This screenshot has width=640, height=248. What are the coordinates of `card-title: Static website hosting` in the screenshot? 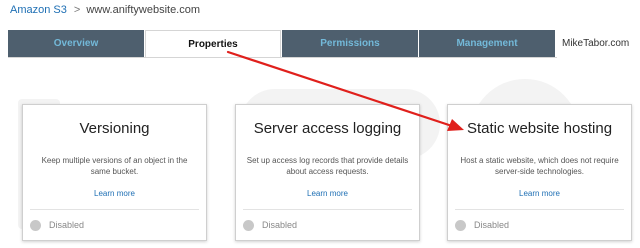 It's located at (539, 128).